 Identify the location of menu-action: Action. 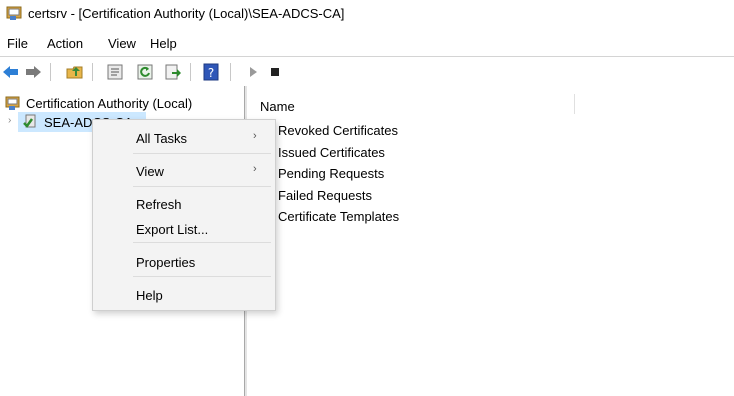
(65, 43).